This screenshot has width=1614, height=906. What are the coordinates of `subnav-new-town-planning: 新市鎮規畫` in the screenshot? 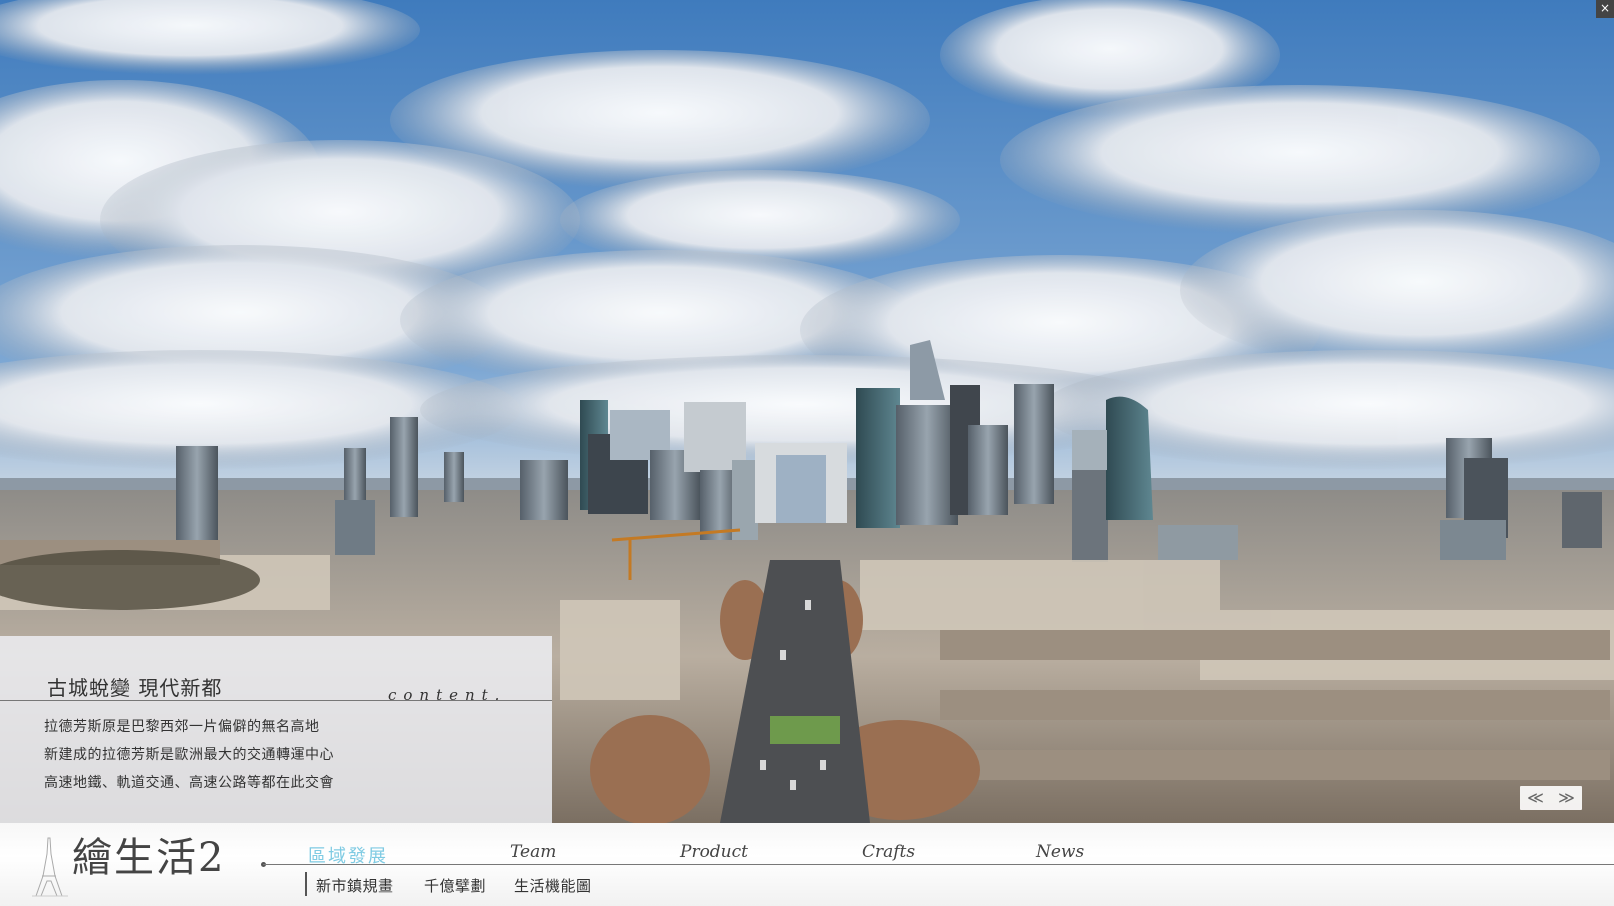 It's located at (355, 885).